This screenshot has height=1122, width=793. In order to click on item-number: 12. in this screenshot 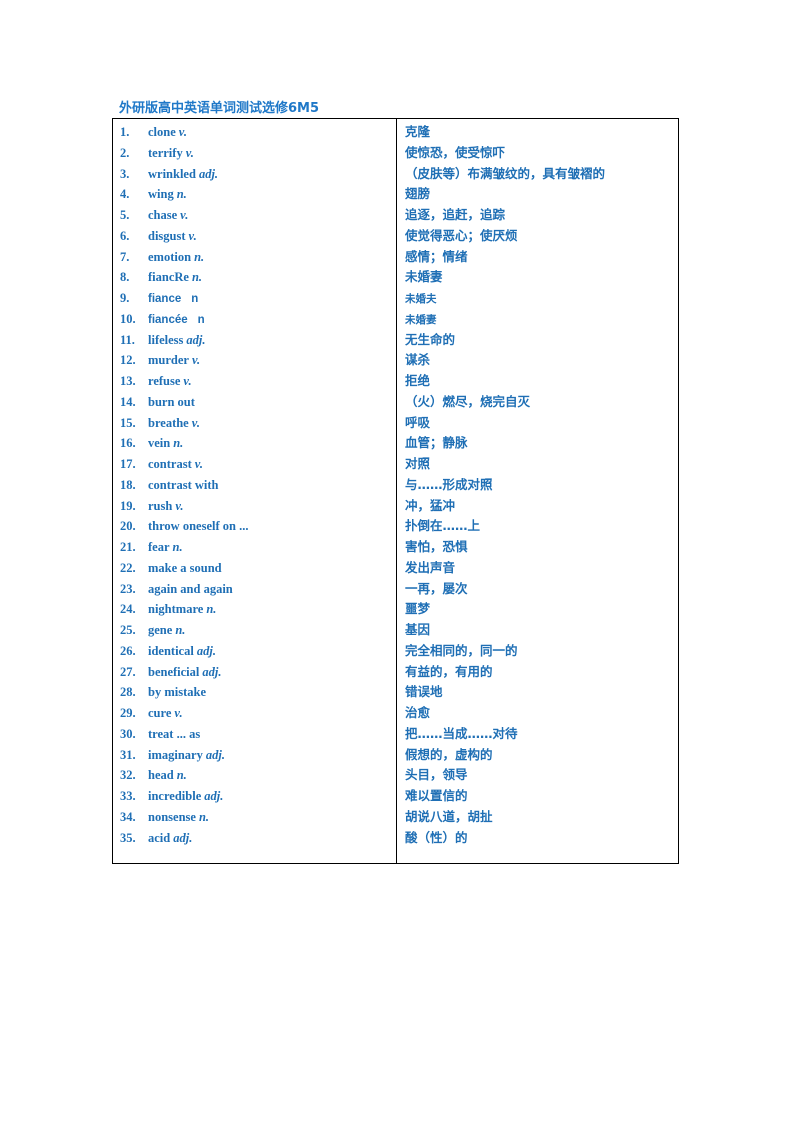, I will do `click(128, 360)`.